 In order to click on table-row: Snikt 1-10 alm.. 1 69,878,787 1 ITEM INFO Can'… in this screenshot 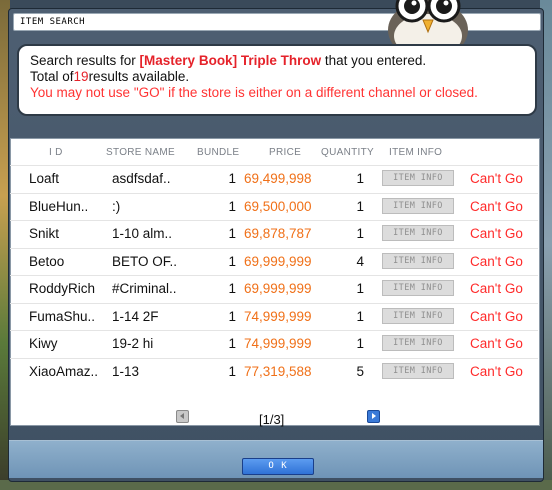, I will do `click(274, 233)`.